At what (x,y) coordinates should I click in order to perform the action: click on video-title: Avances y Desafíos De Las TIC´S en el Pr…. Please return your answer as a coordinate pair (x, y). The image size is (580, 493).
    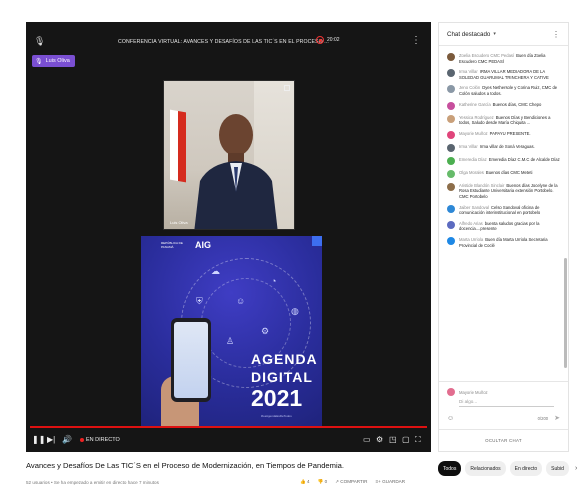
    Looking at the image, I should click on (185, 465).